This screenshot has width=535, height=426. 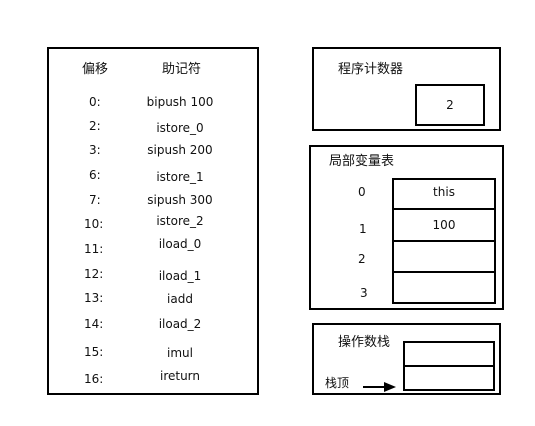 What do you see at coordinates (94, 352) in the screenshot?
I see `offset-10: 15:` at bounding box center [94, 352].